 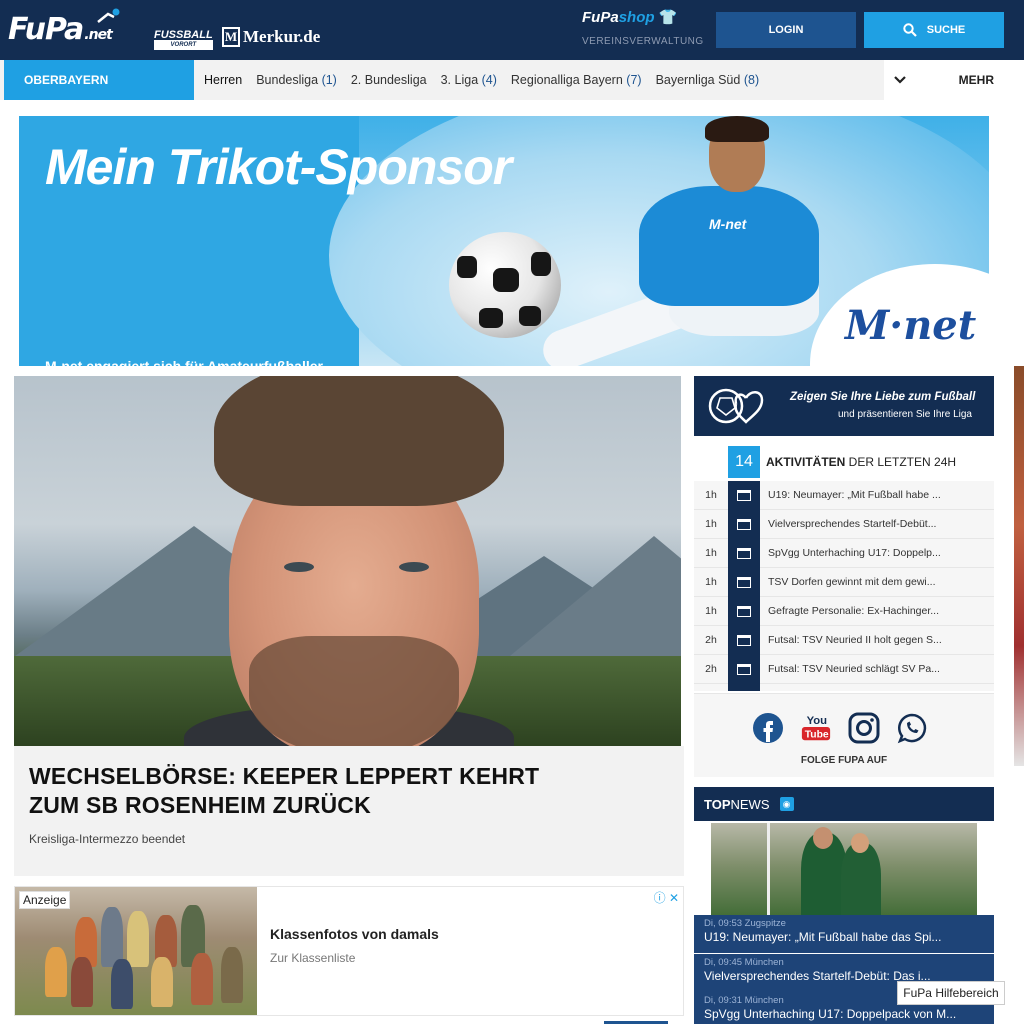 What do you see at coordinates (296, 80) in the screenshot?
I see `nav-item-bundesliga: Bundesliga (1)` at bounding box center [296, 80].